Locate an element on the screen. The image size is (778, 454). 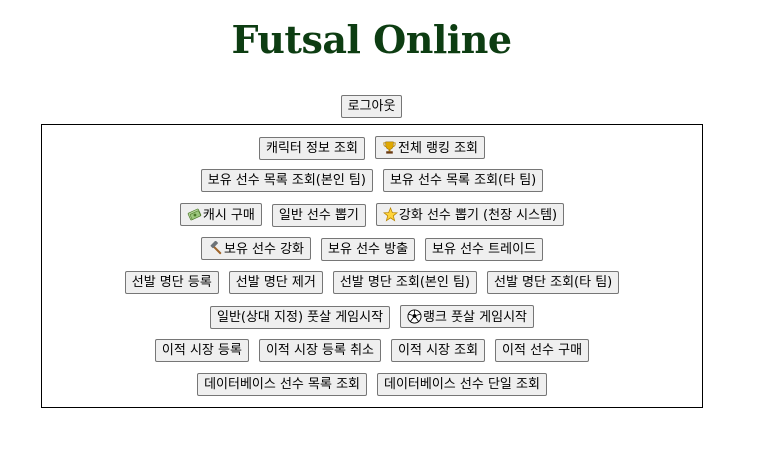
menu-button-r7-4: 이적 선수 구매 is located at coordinates (542, 350).